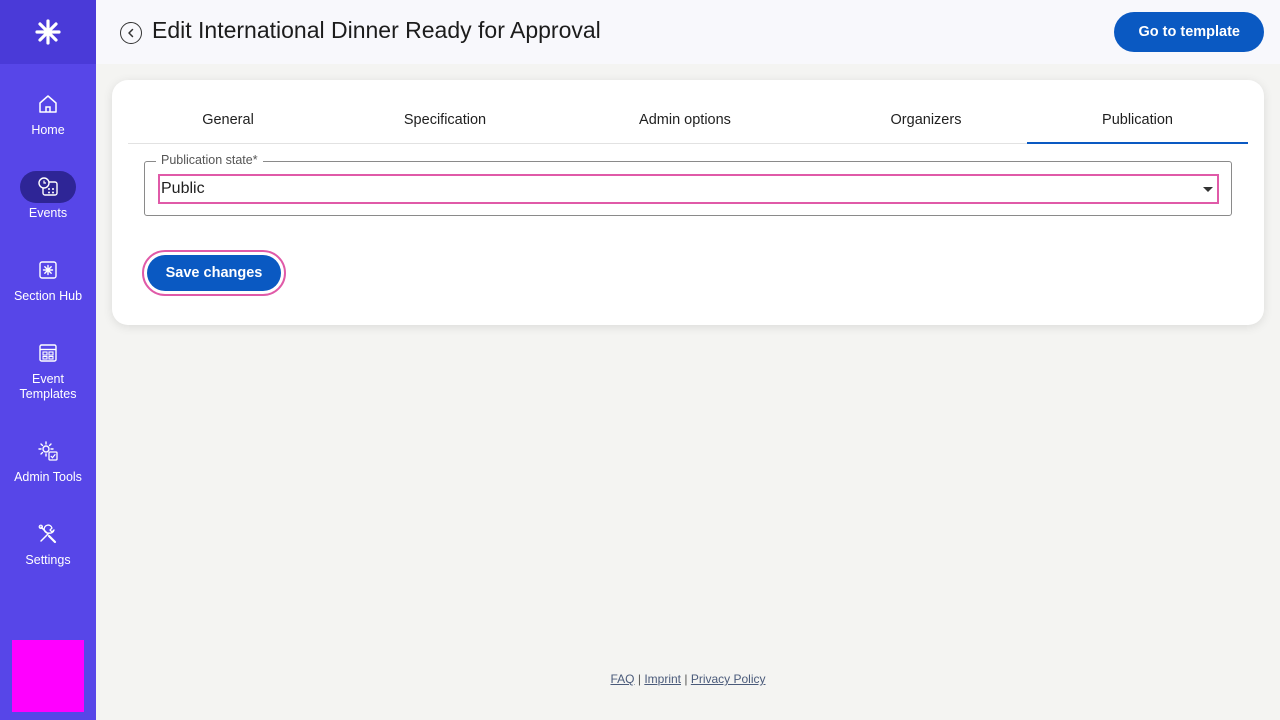  I want to click on app-logo, so click(48, 32).